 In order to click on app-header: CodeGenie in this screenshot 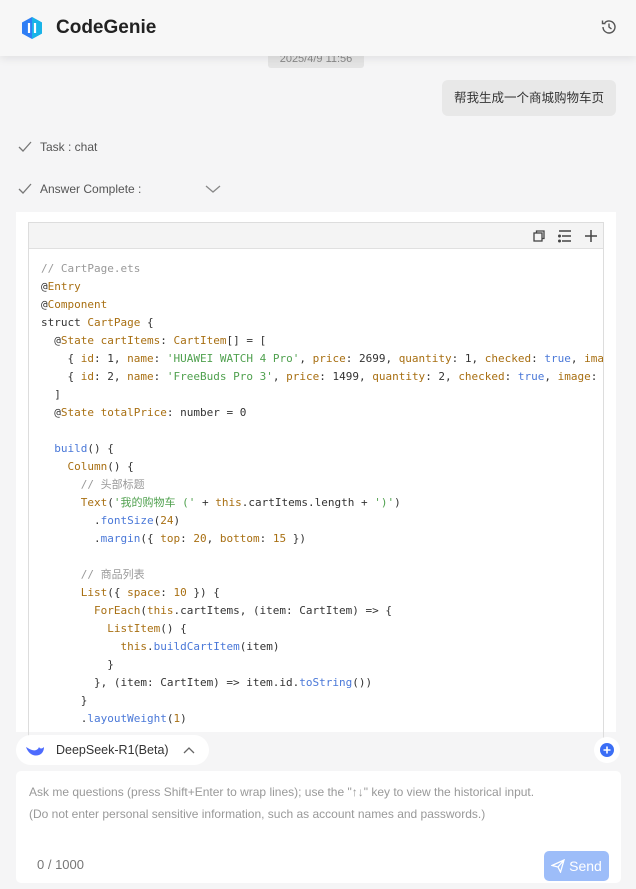, I will do `click(318, 28)`.